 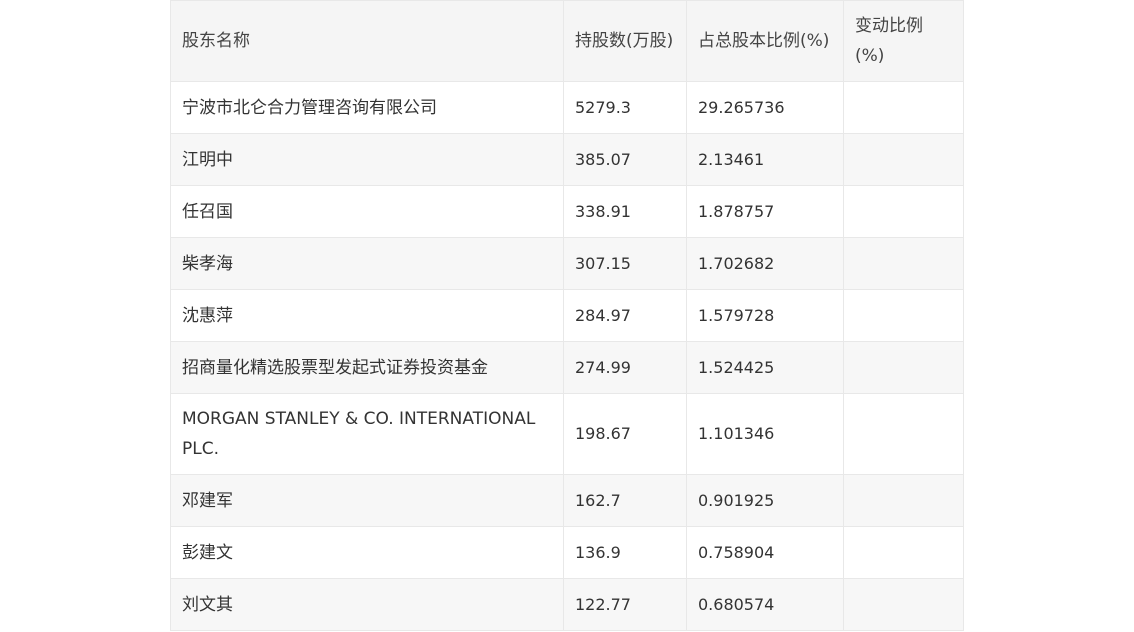 What do you see at coordinates (903, 41) in the screenshot?
I see `header-change-ratio: 变动比例(%)` at bounding box center [903, 41].